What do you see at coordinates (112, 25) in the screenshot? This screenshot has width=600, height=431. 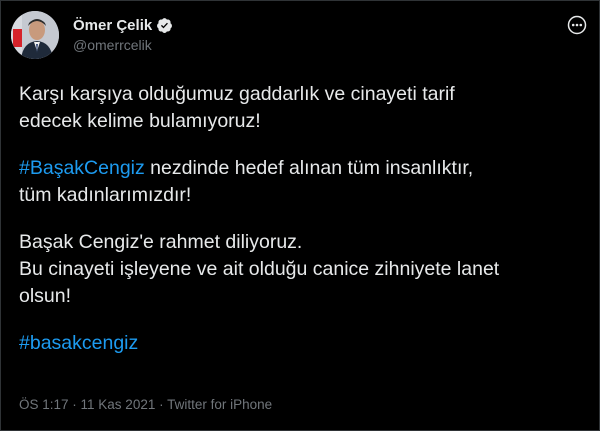 I see `display-name: Ömer Çelik` at bounding box center [112, 25].